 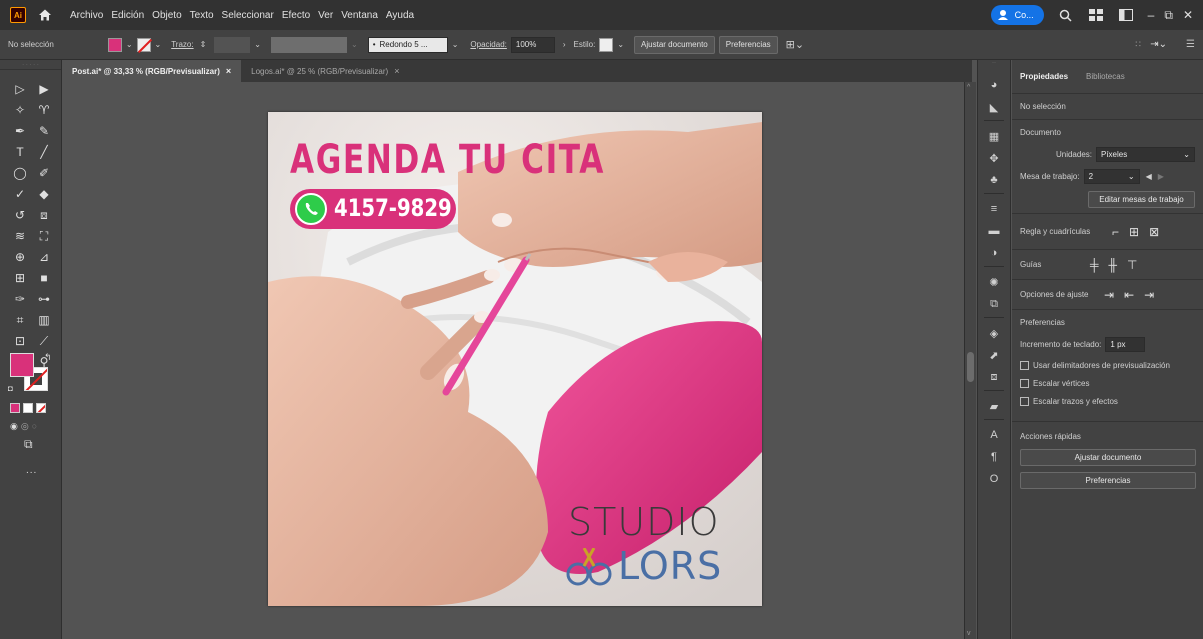 What do you see at coordinates (44, 257) in the screenshot?
I see `perspective-grid-tool-icon: ⊿` at bounding box center [44, 257].